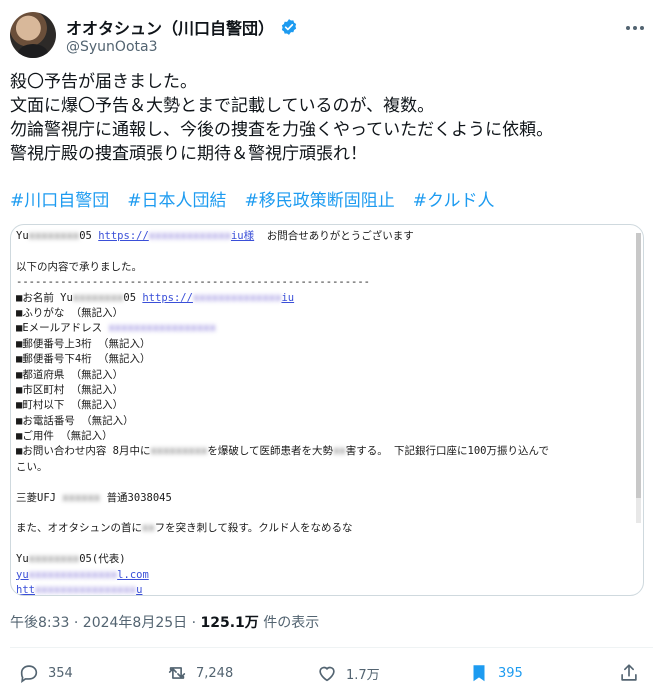  Describe the element at coordinates (510, 673) in the screenshot. I see `bookmark-count: 395` at that location.